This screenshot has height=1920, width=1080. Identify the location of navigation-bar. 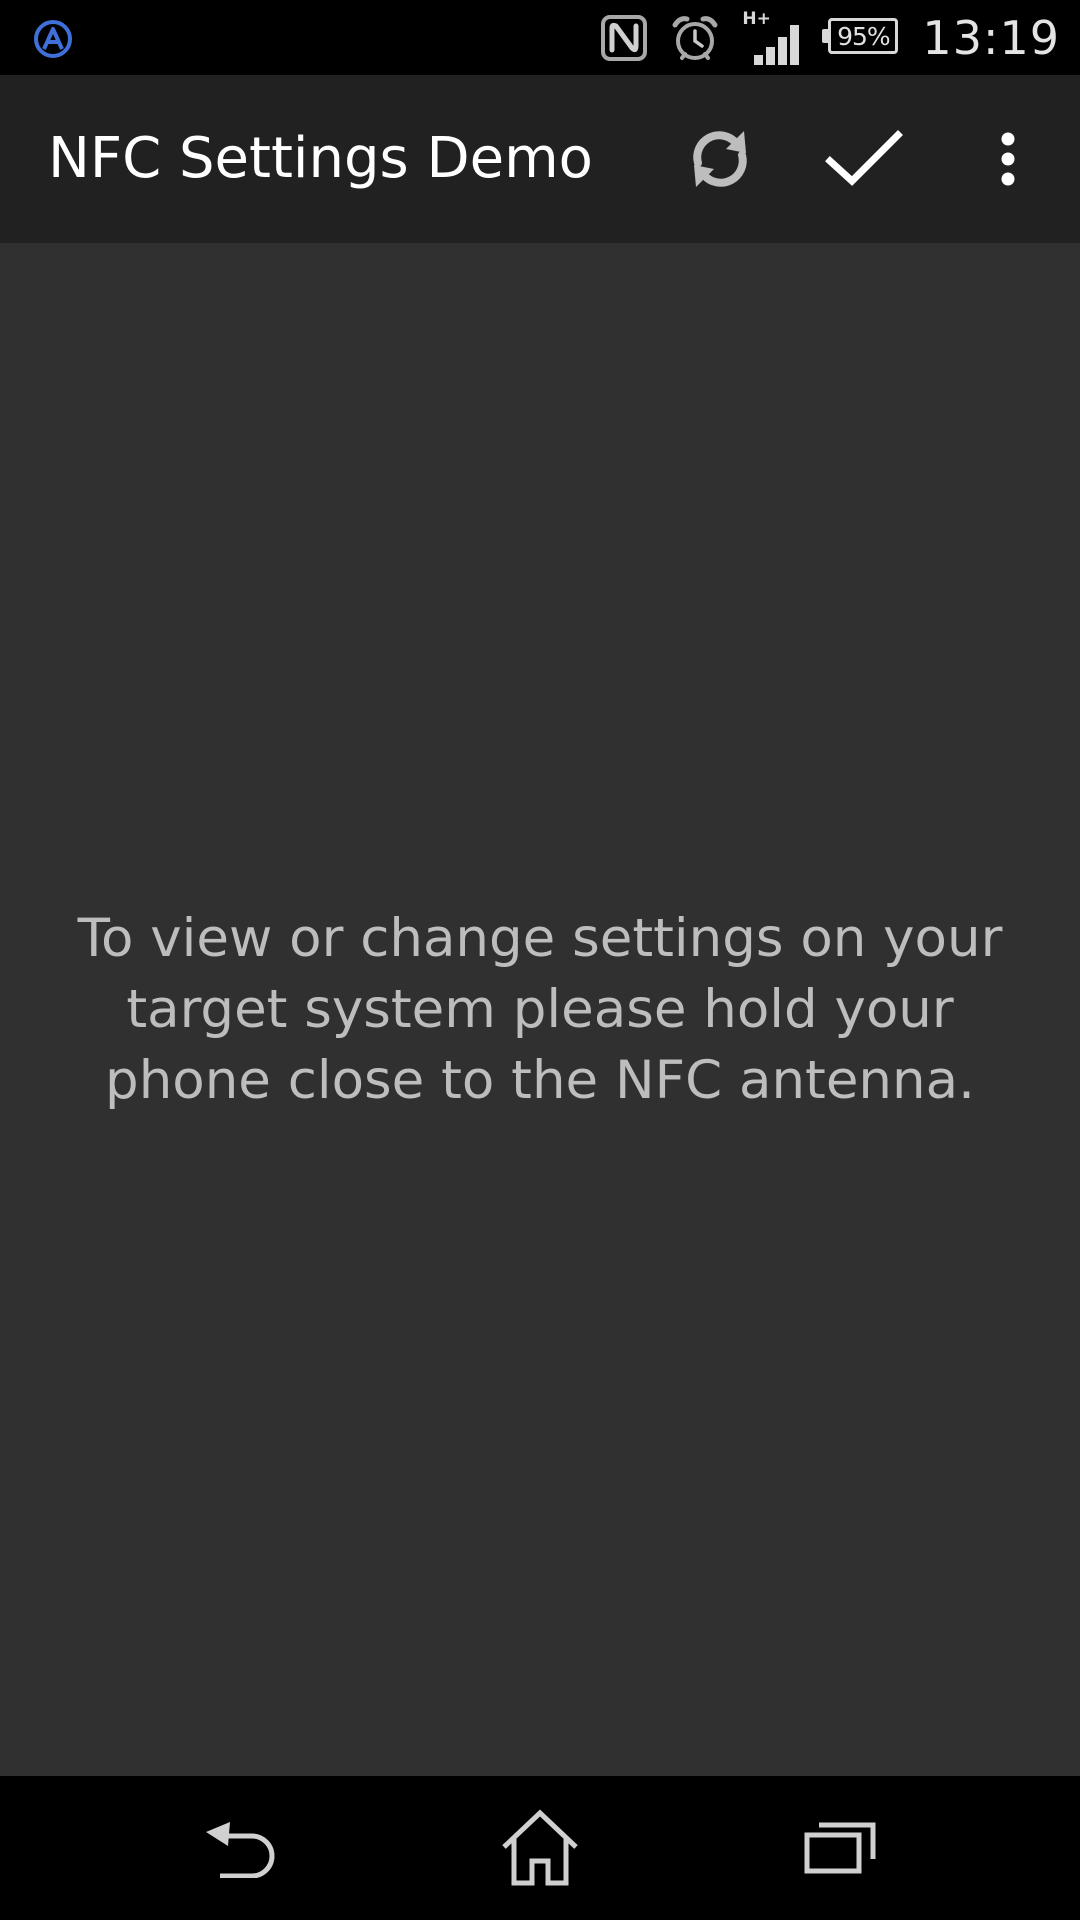
(540, 1848).